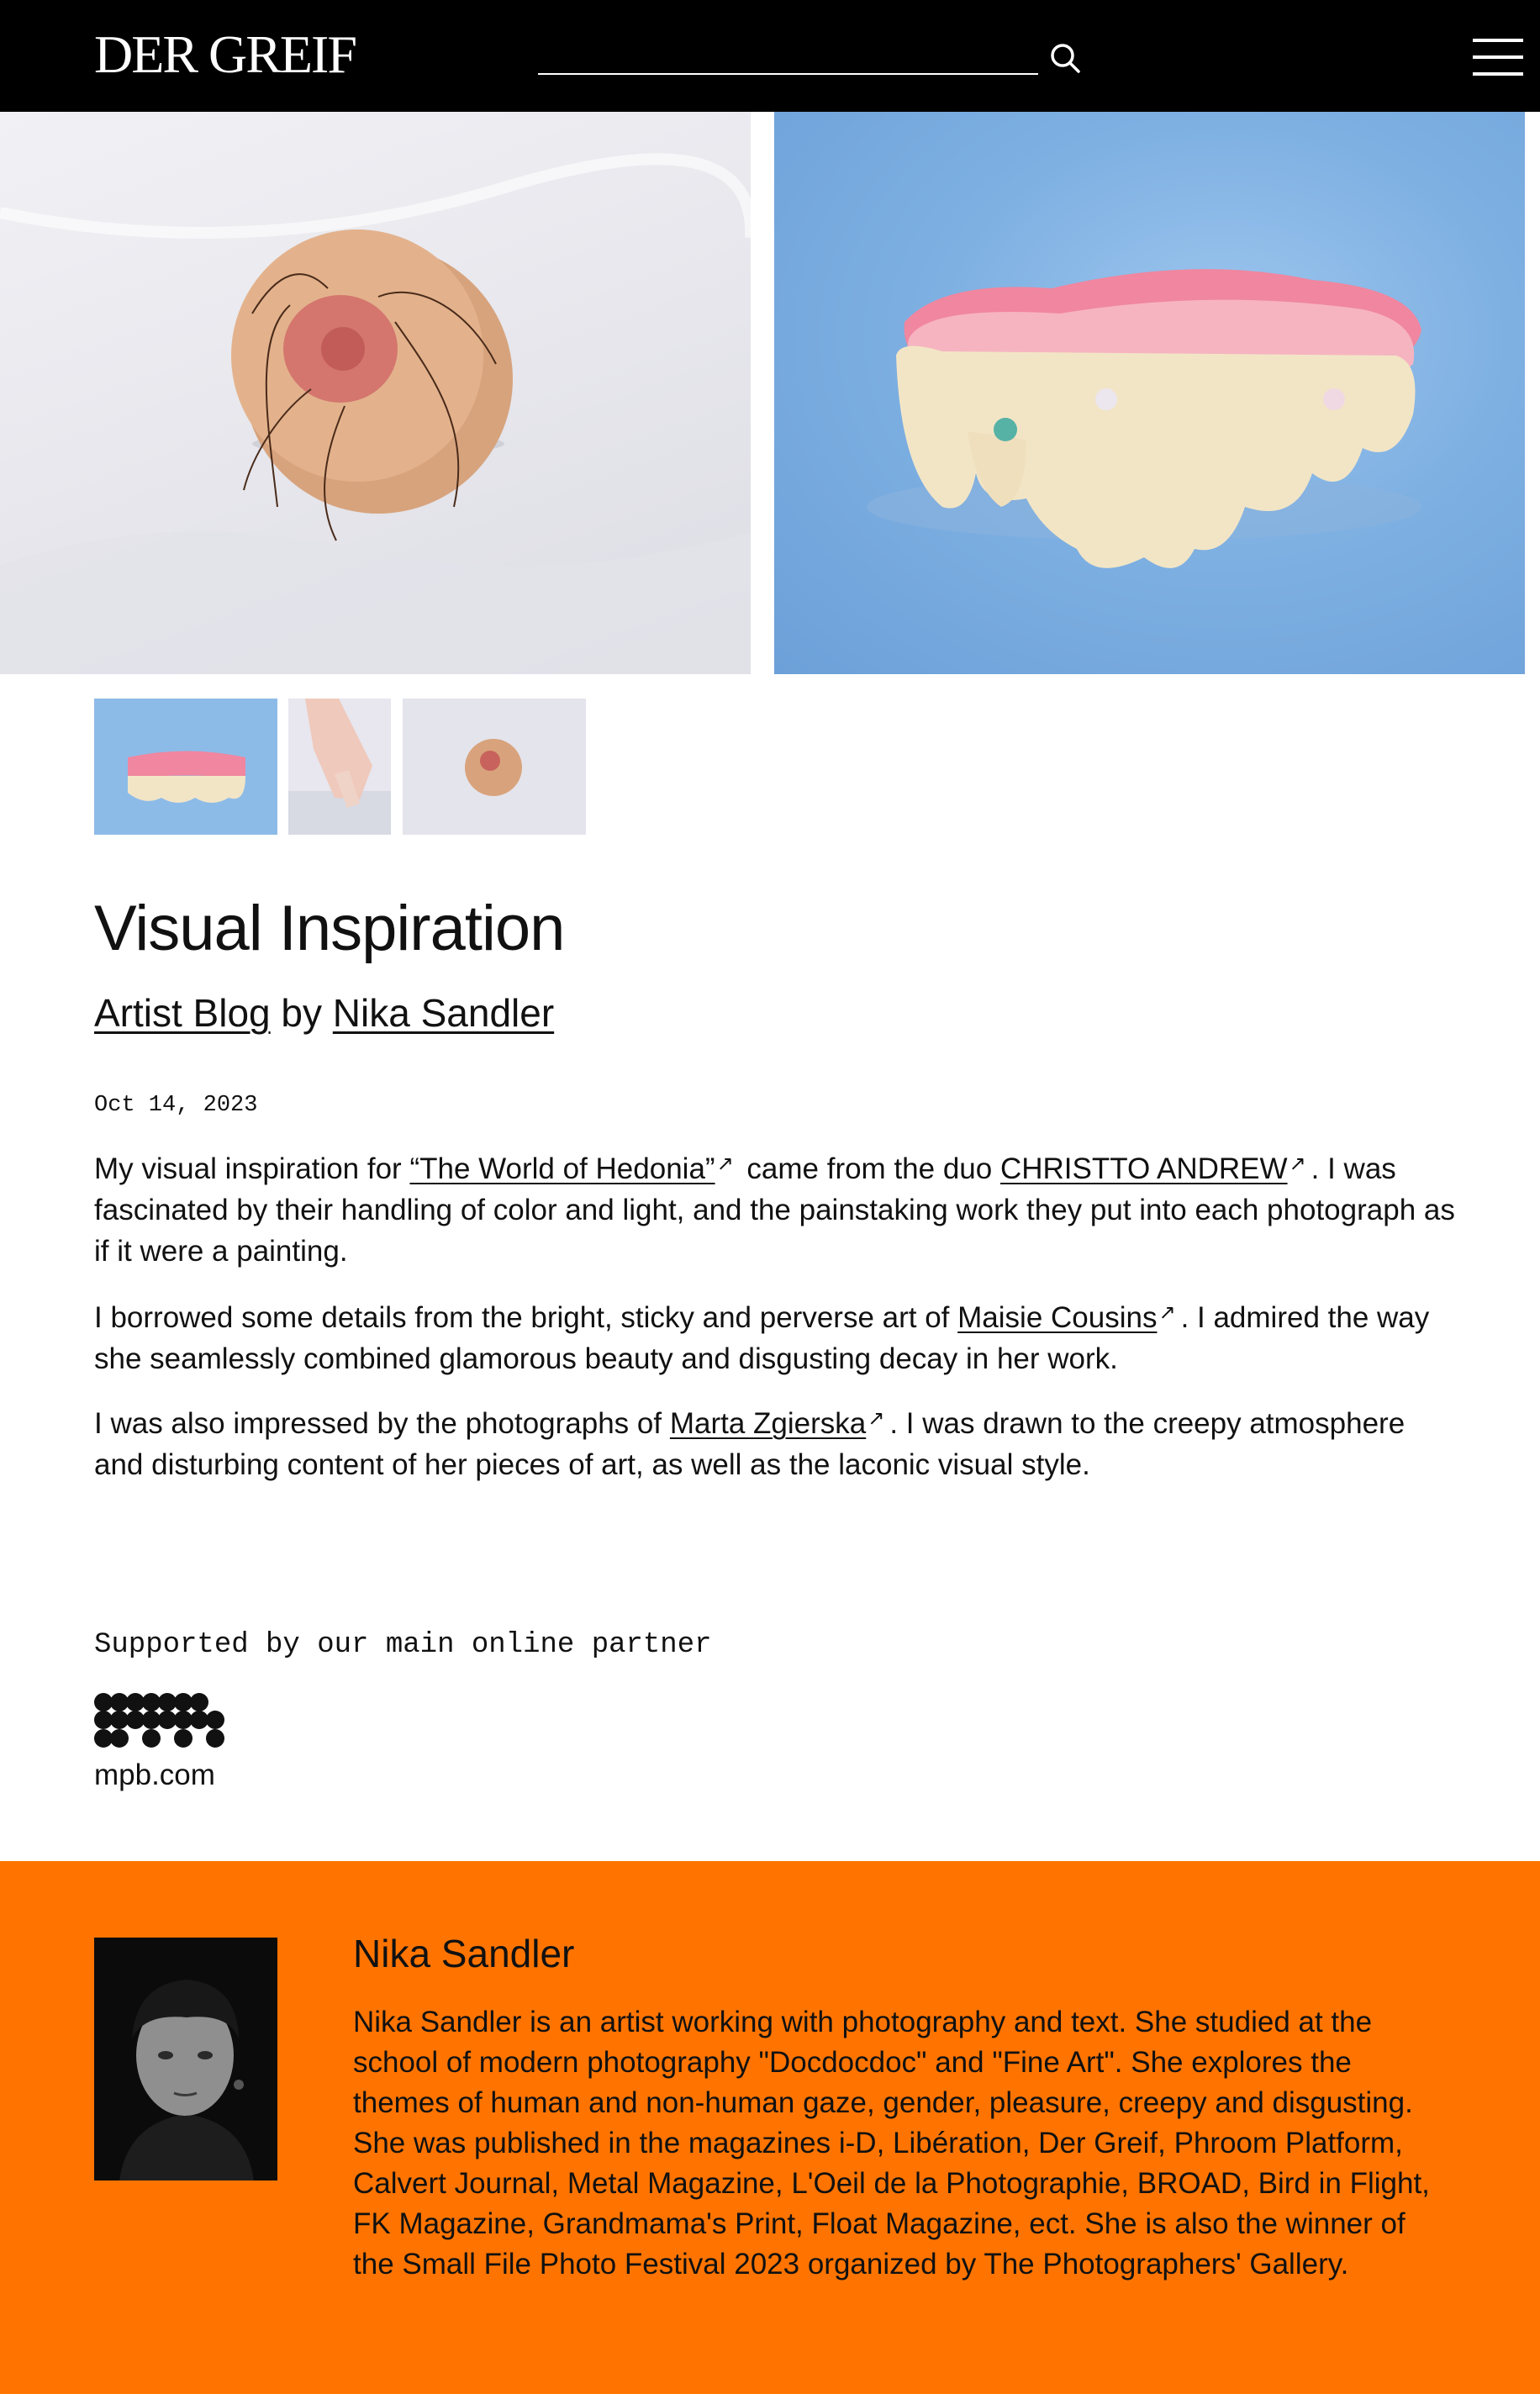 Image resolution: width=1540 pixels, height=2394 pixels. What do you see at coordinates (154, 1775) in the screenshot?
I see `partner-url: mpb.com` at bounding box center [154, 1775].